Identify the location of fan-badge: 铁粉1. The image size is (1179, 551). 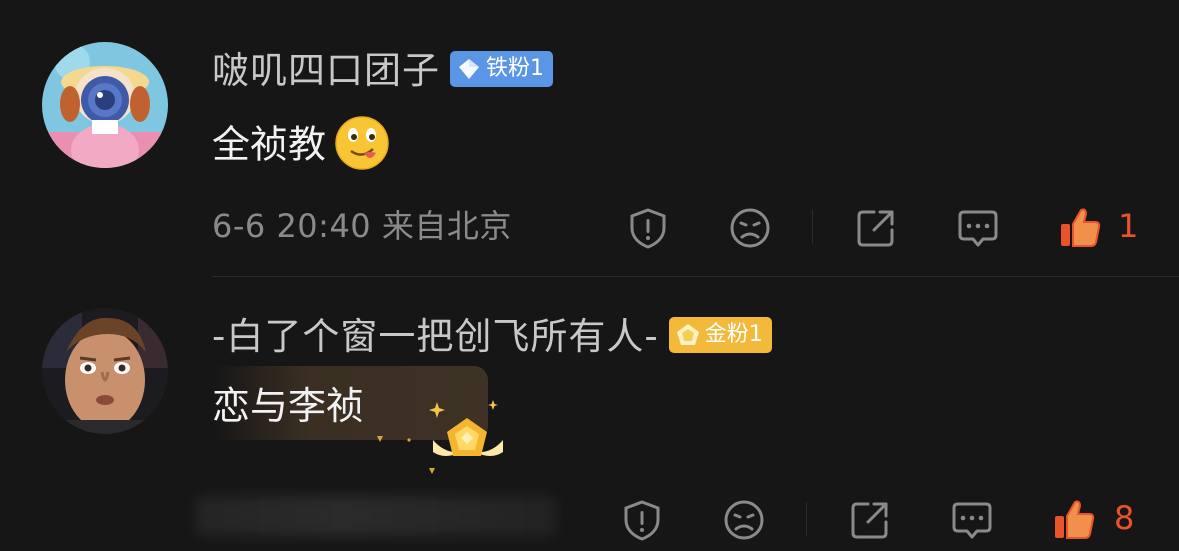
(501, 68).